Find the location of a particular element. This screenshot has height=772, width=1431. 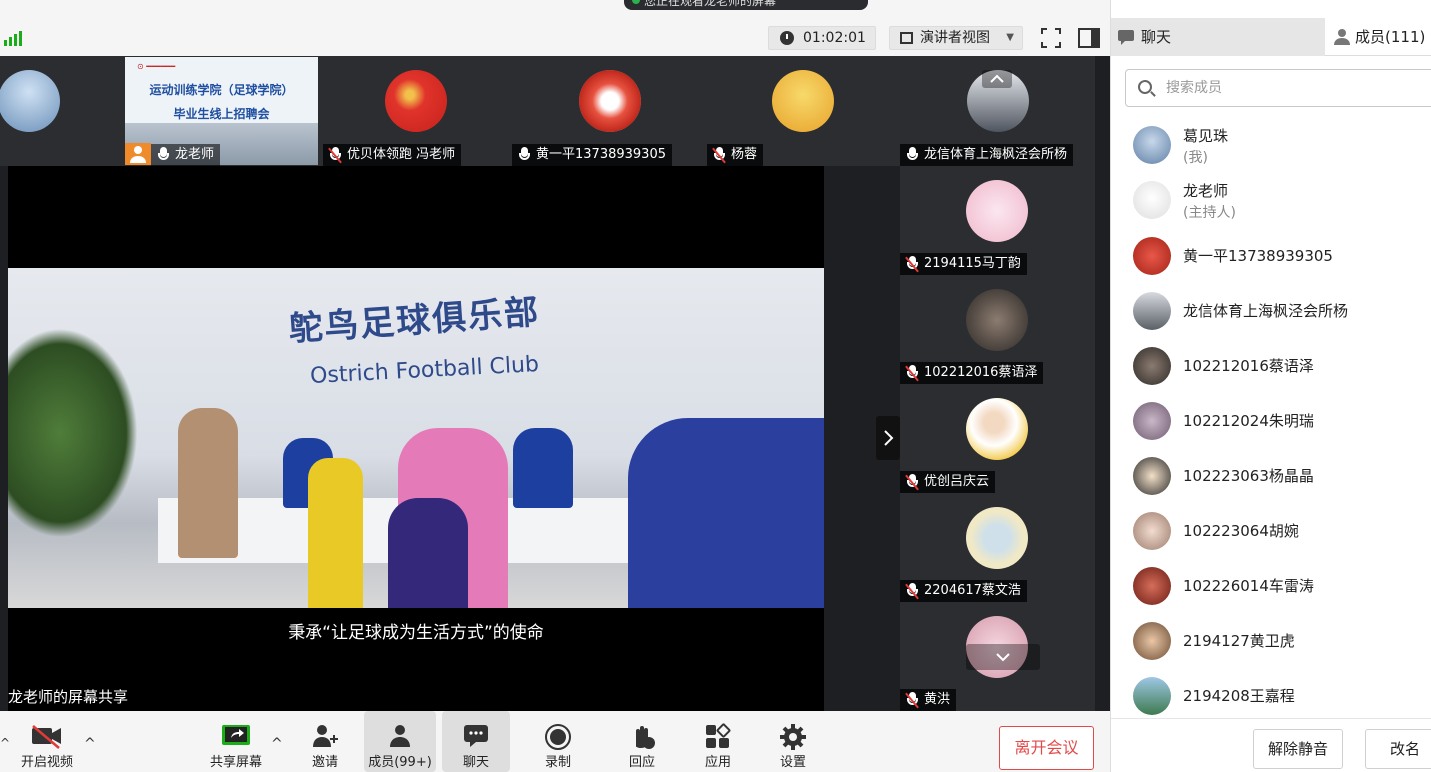

participant-name: 优创吕庆云 is located at coordinates (957, 481).